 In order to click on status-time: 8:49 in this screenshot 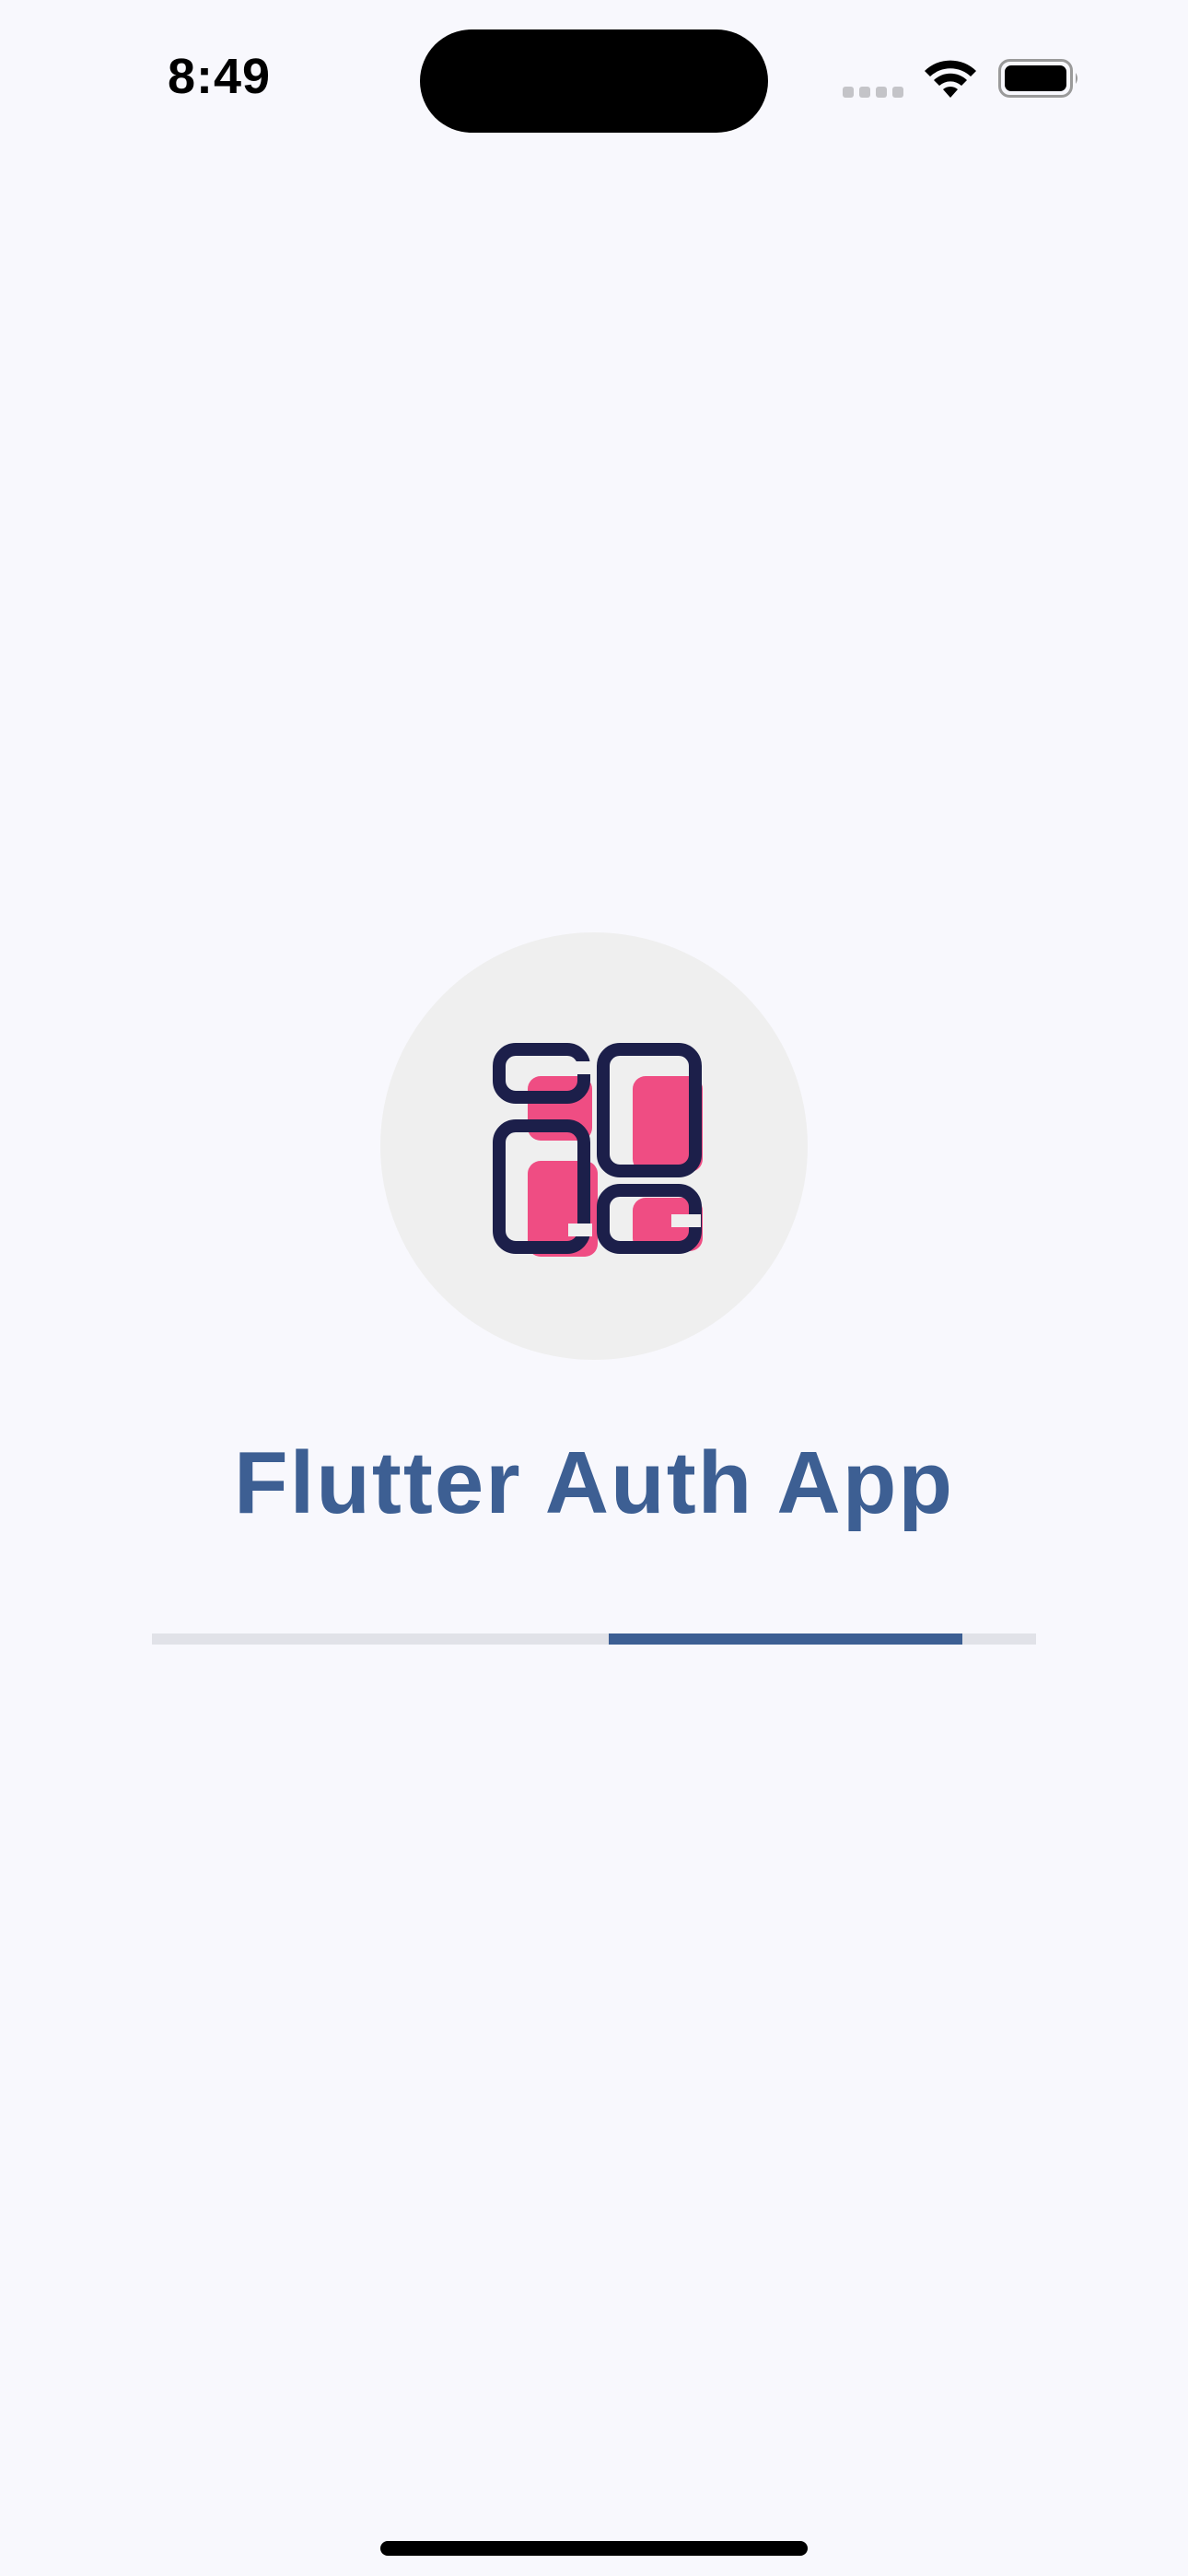, I will do `click(220, 76)`.